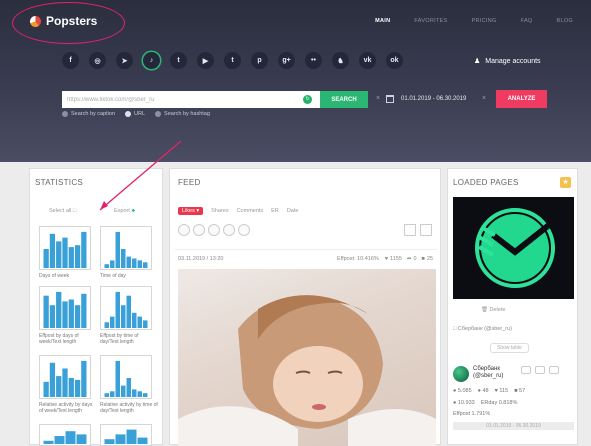  Describe the element at coordinates (513, 248) in the screenshot. I see `page-cover-image` at that location.